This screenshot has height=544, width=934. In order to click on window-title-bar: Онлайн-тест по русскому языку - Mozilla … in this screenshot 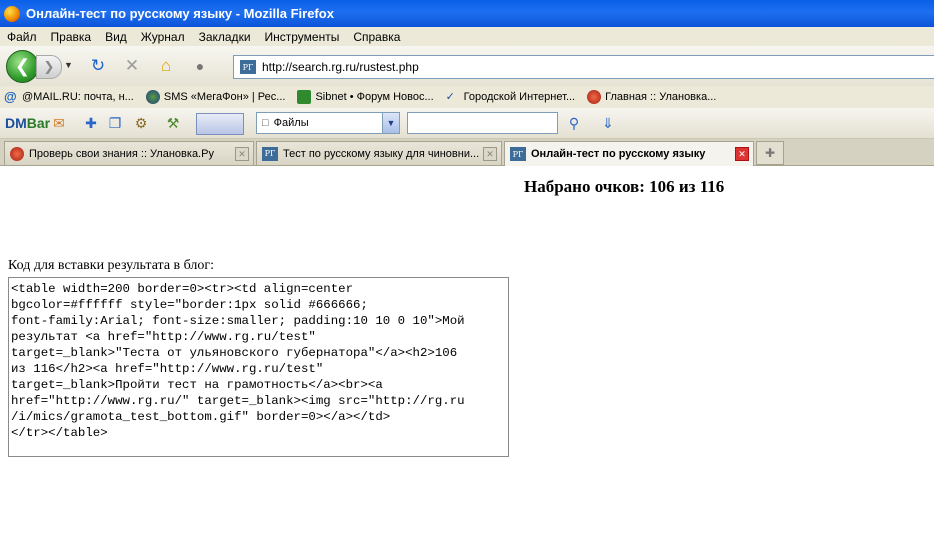, I will do `click(467, 13)`.